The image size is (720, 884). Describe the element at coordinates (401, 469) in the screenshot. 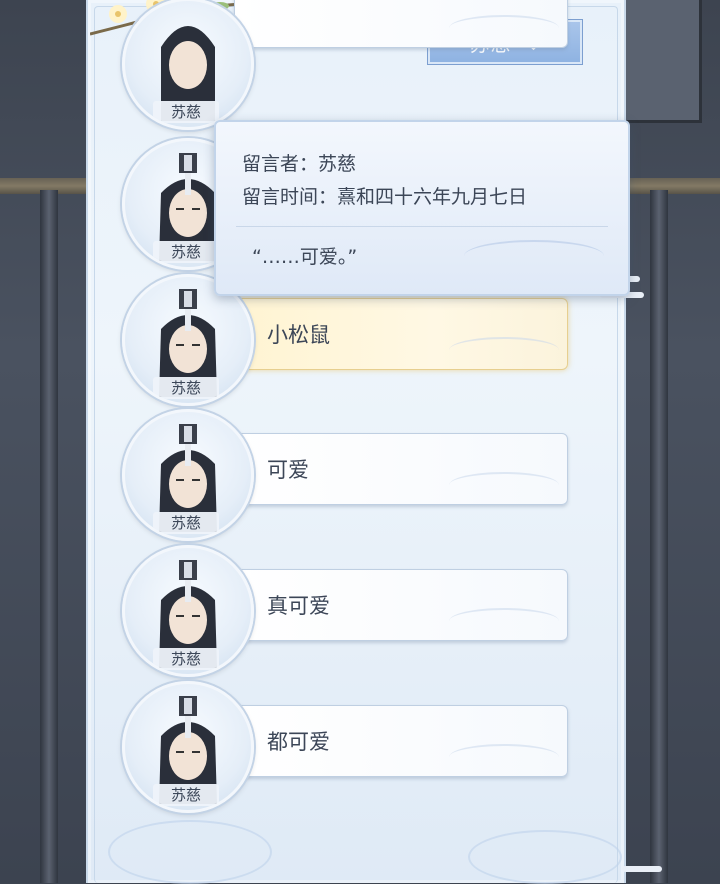

I see `message-bubble: 可爱` at that location.